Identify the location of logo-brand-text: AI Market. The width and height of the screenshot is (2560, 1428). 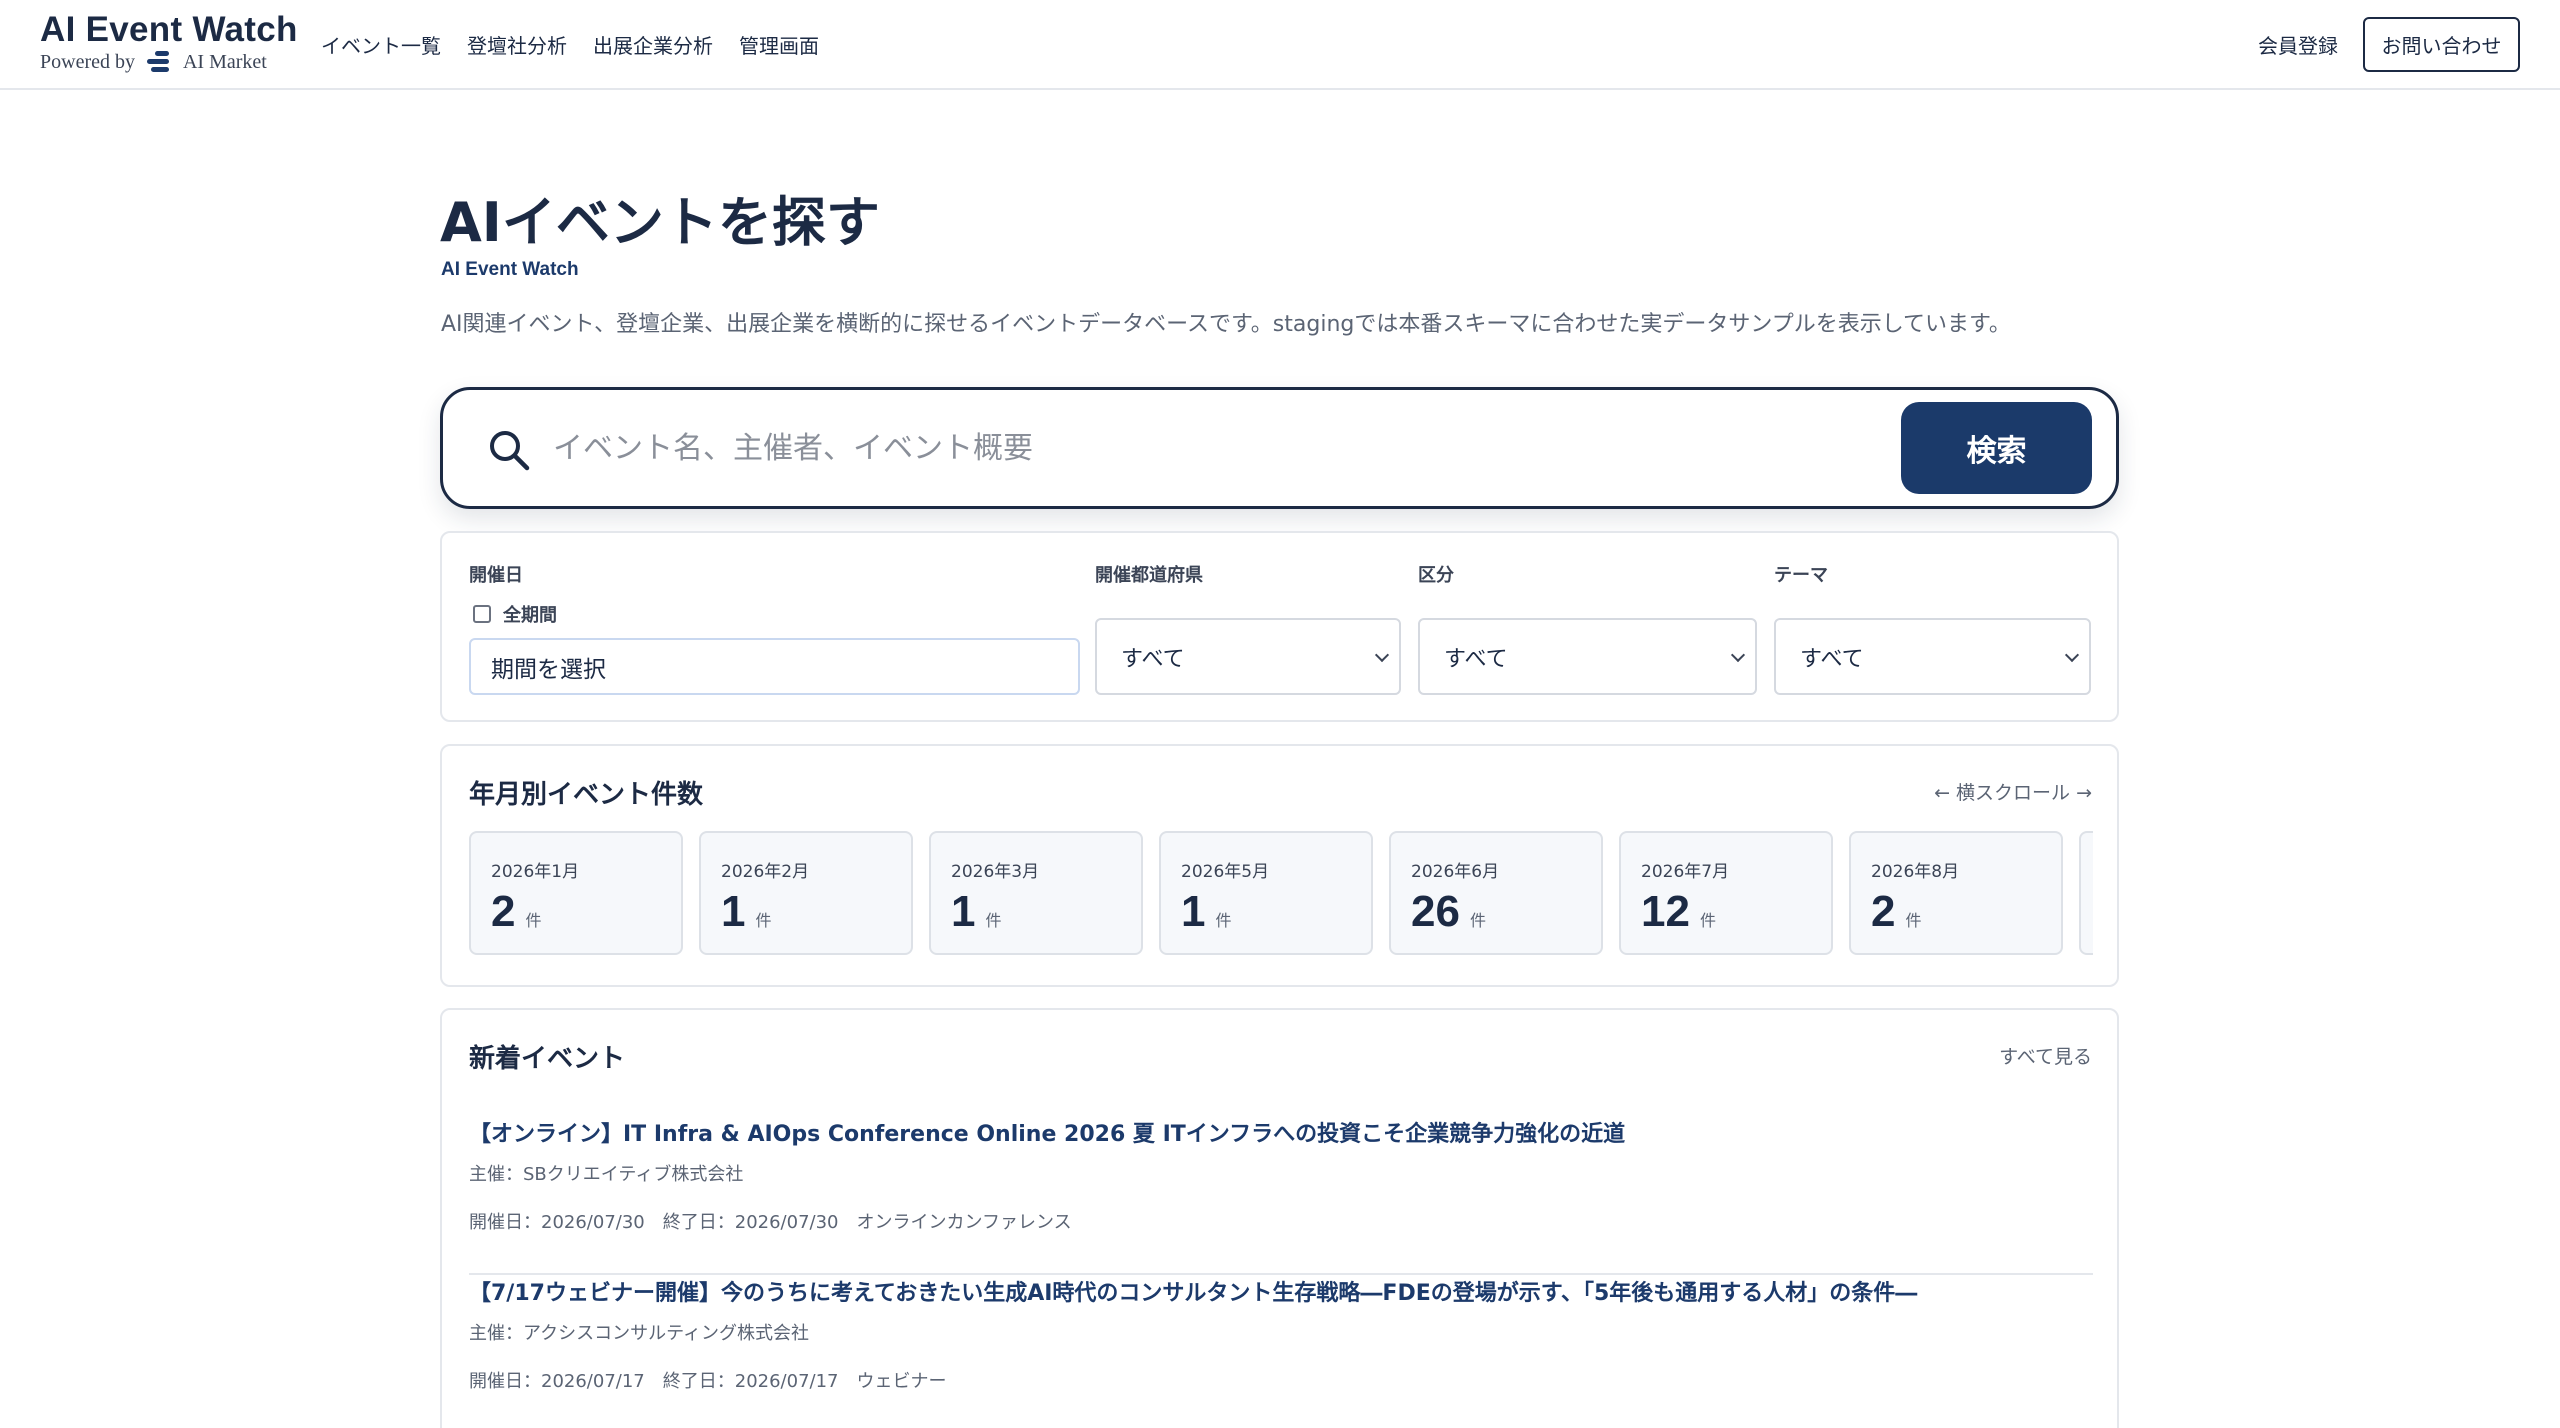
(224, 61).